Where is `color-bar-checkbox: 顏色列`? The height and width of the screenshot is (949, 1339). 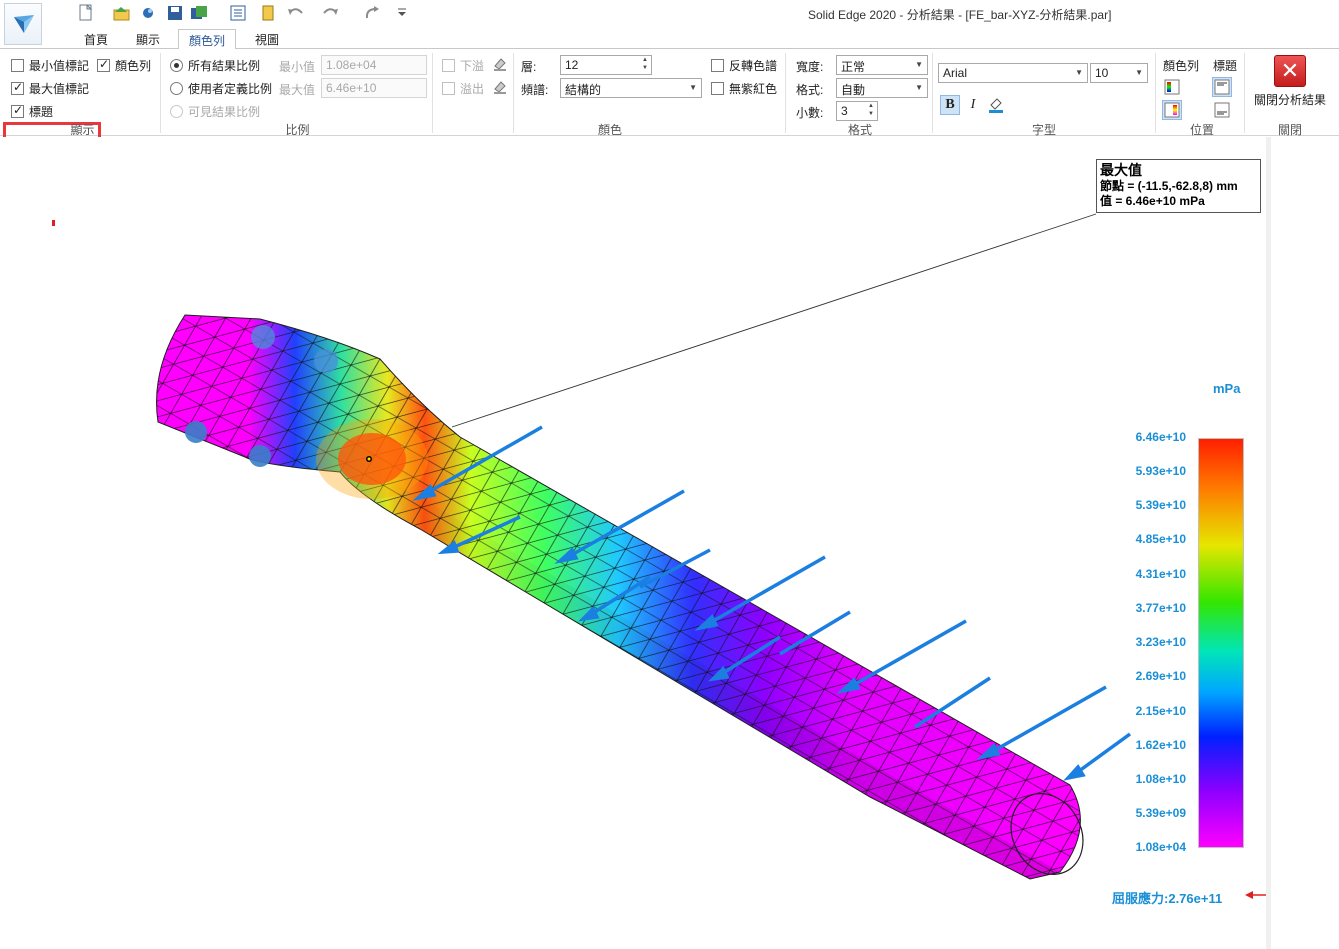
color-bar-checkbox: 顏色列 is located at coordinates (124, 65).